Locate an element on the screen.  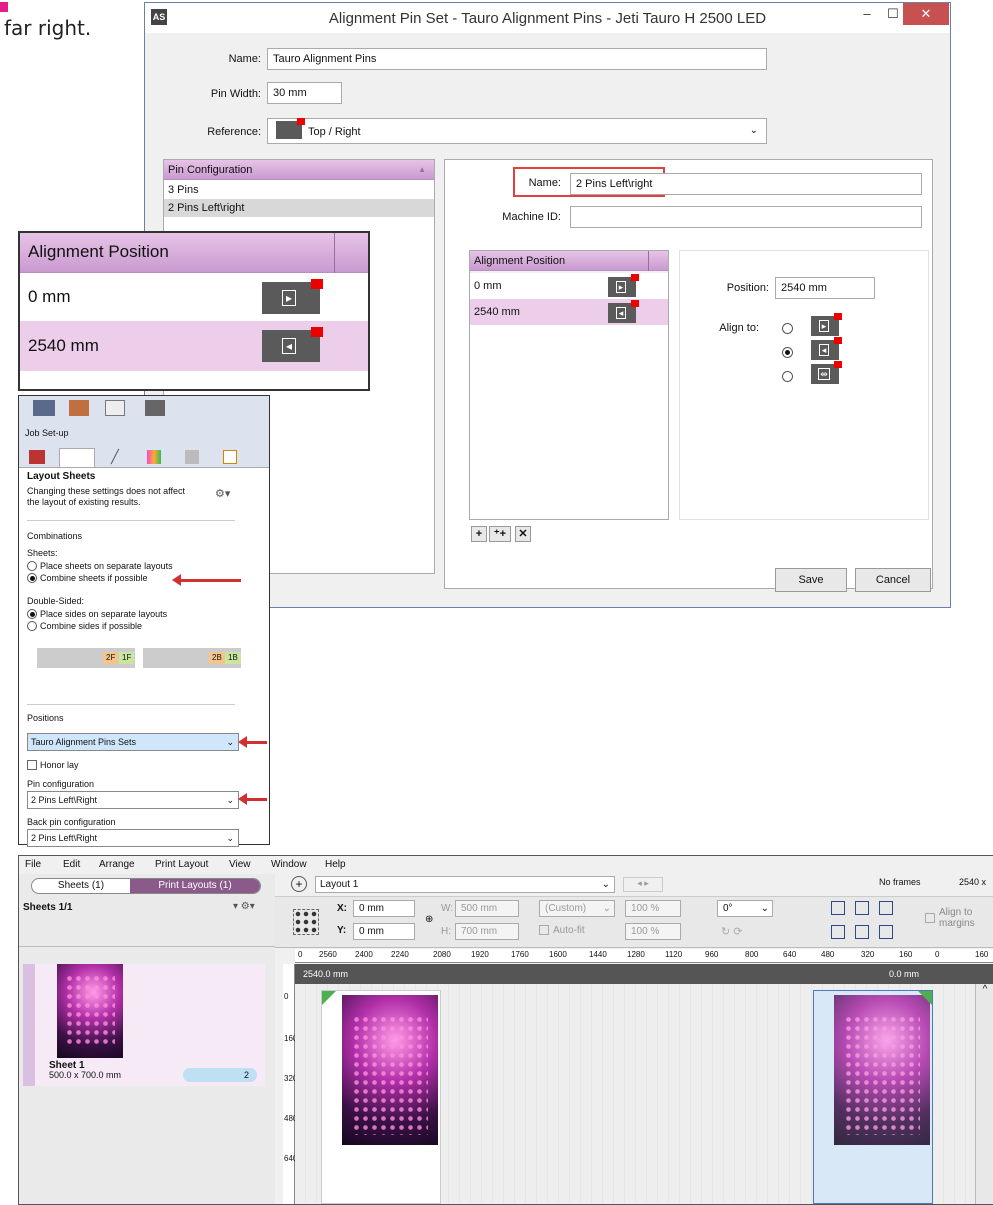
sheet-card: Sheet 1 500.0 x 700.0 mm 2 is located at coordinates (144, 1025).